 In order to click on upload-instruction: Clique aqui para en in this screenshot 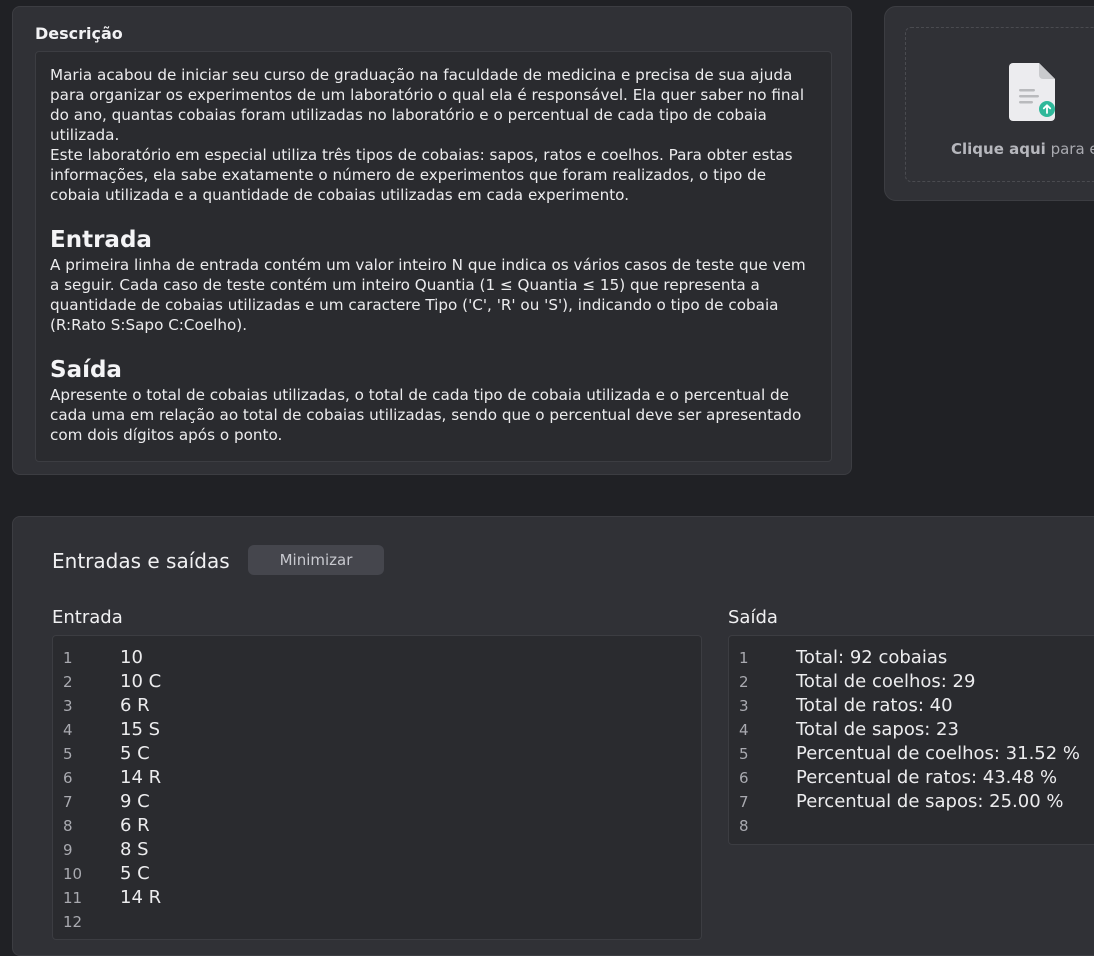, I will do `click(1022, 149)`.